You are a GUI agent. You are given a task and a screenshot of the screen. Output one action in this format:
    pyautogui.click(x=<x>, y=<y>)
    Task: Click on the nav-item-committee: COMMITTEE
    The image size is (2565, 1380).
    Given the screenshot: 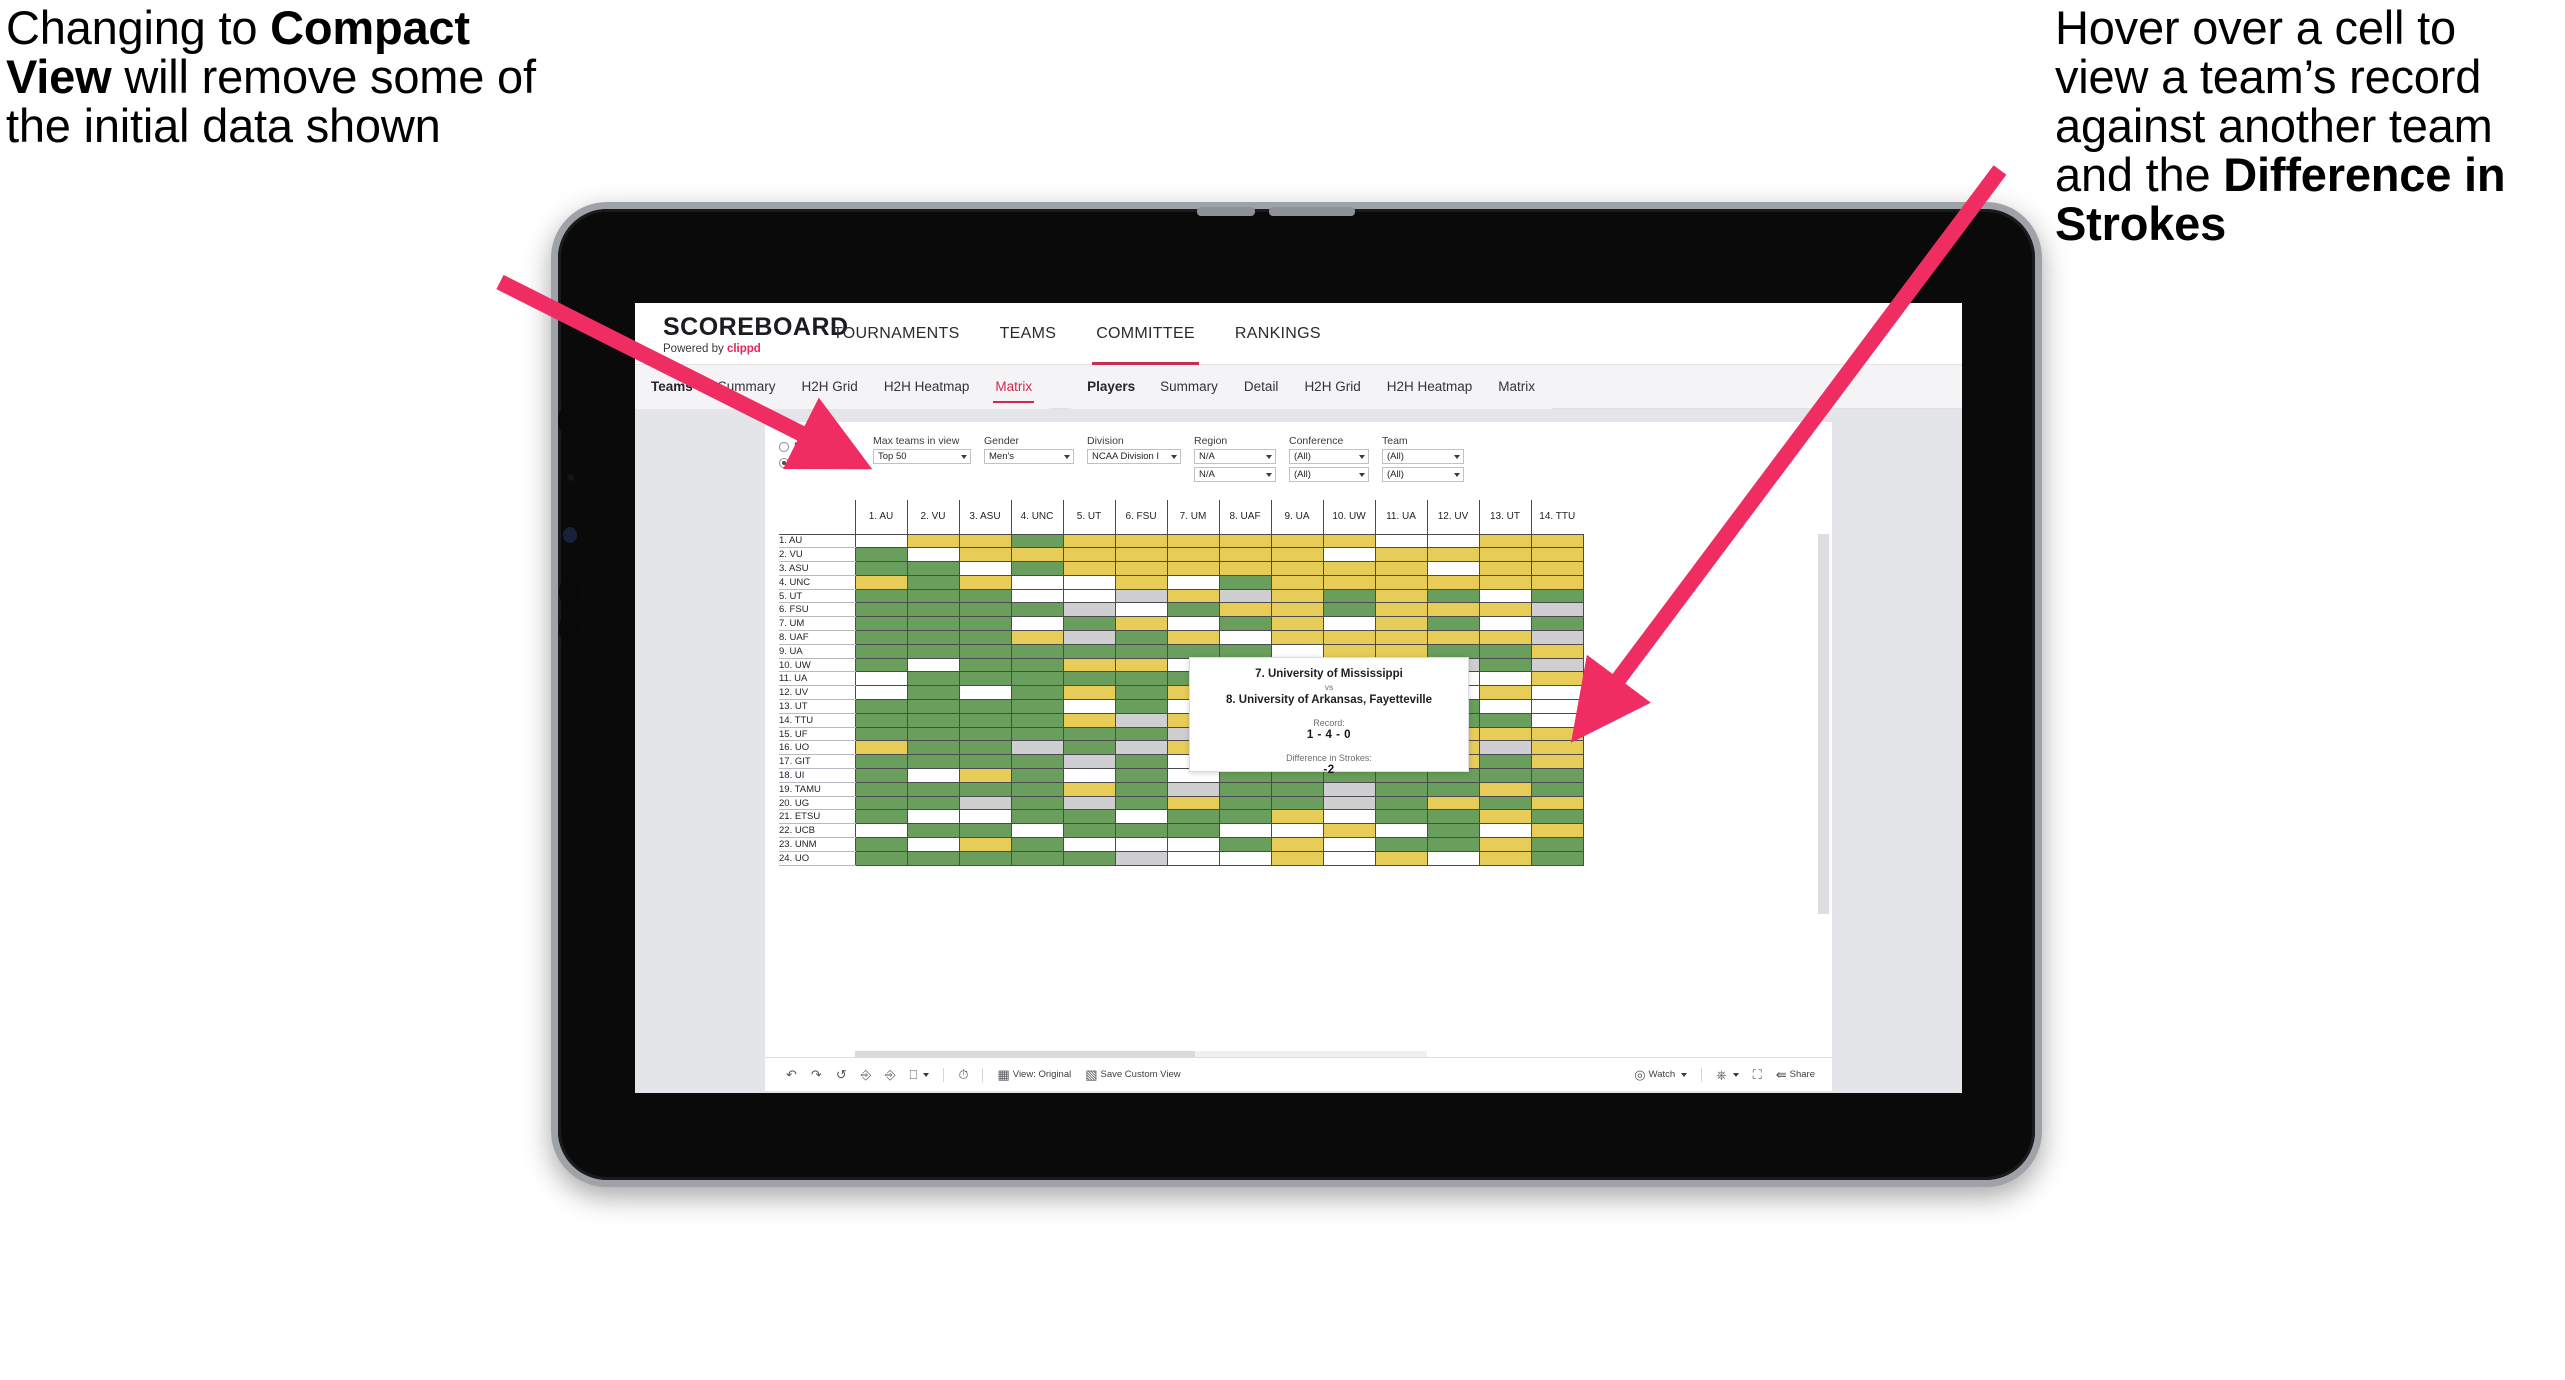 What is the action you would take?
    pyautogui.click(x=1145, y=334)
    